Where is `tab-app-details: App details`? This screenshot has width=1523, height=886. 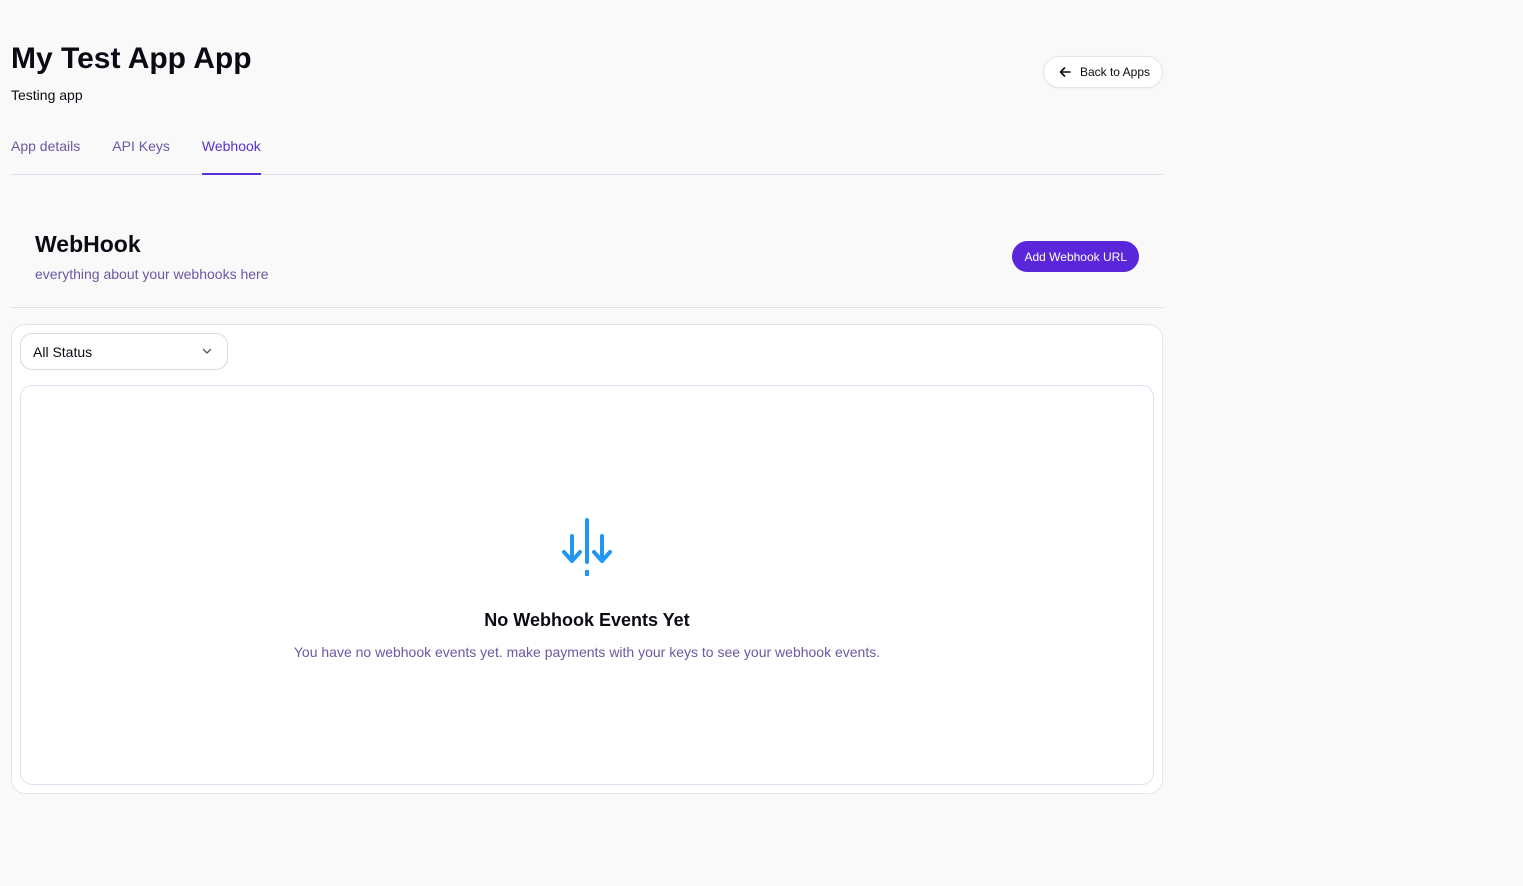
tab-app-details: App details is located at coordinates (45, 150).